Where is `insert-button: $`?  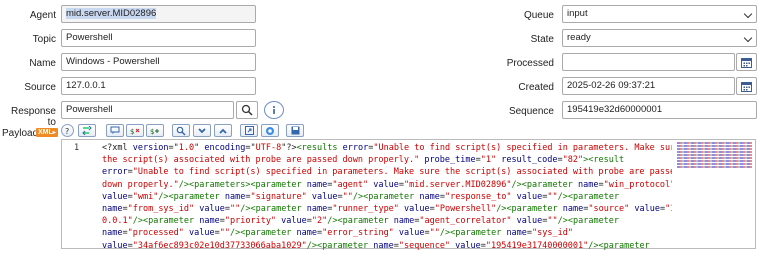 insert-button: $ is located at coordinates (135, 130).